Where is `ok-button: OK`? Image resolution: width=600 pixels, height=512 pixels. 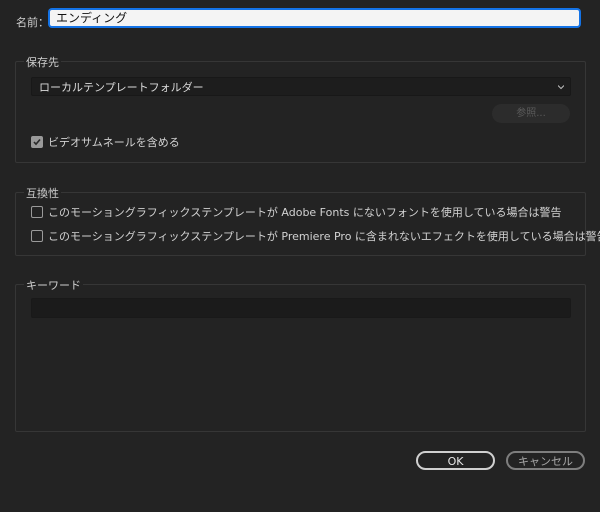
ok-button: OK is located at coordinates (455, 460).